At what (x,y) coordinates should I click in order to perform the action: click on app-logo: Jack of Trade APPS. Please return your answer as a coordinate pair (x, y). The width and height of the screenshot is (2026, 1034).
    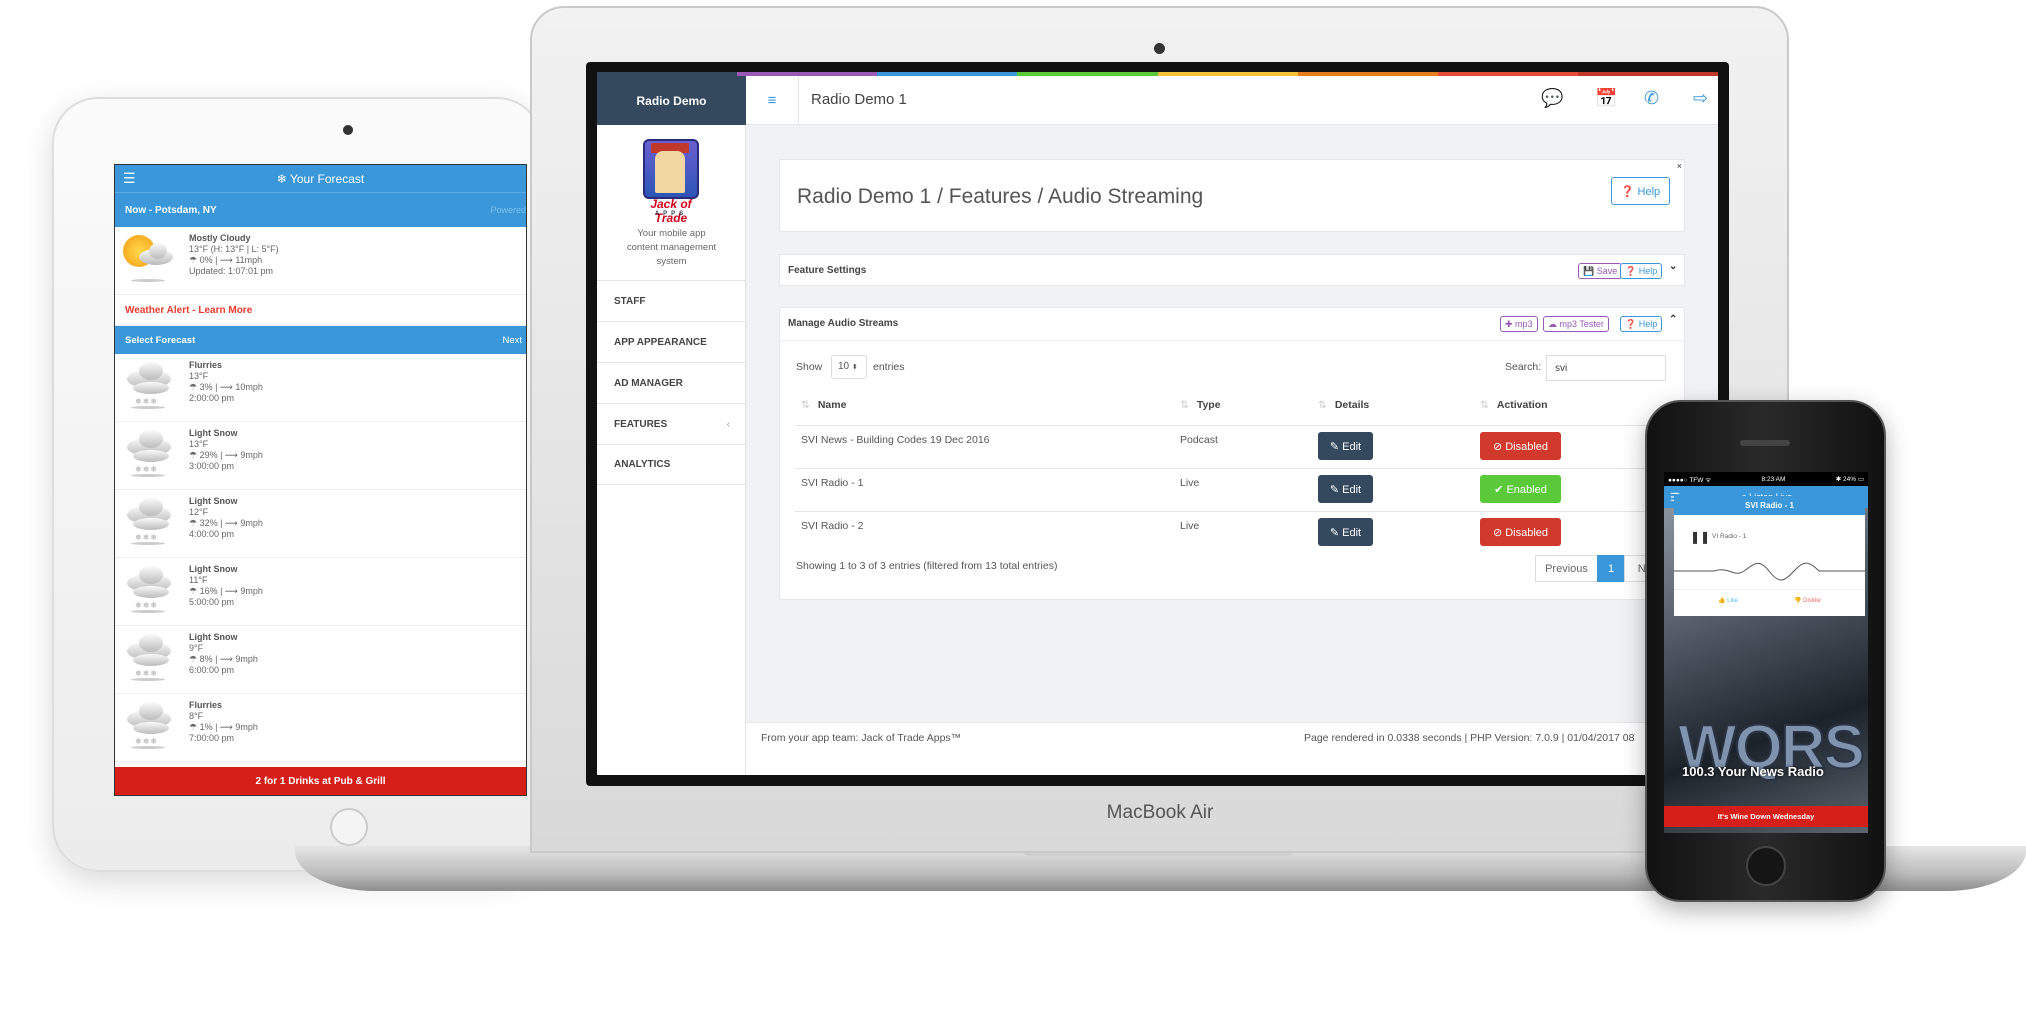
    Looking at the image, I should click on (671, 182).